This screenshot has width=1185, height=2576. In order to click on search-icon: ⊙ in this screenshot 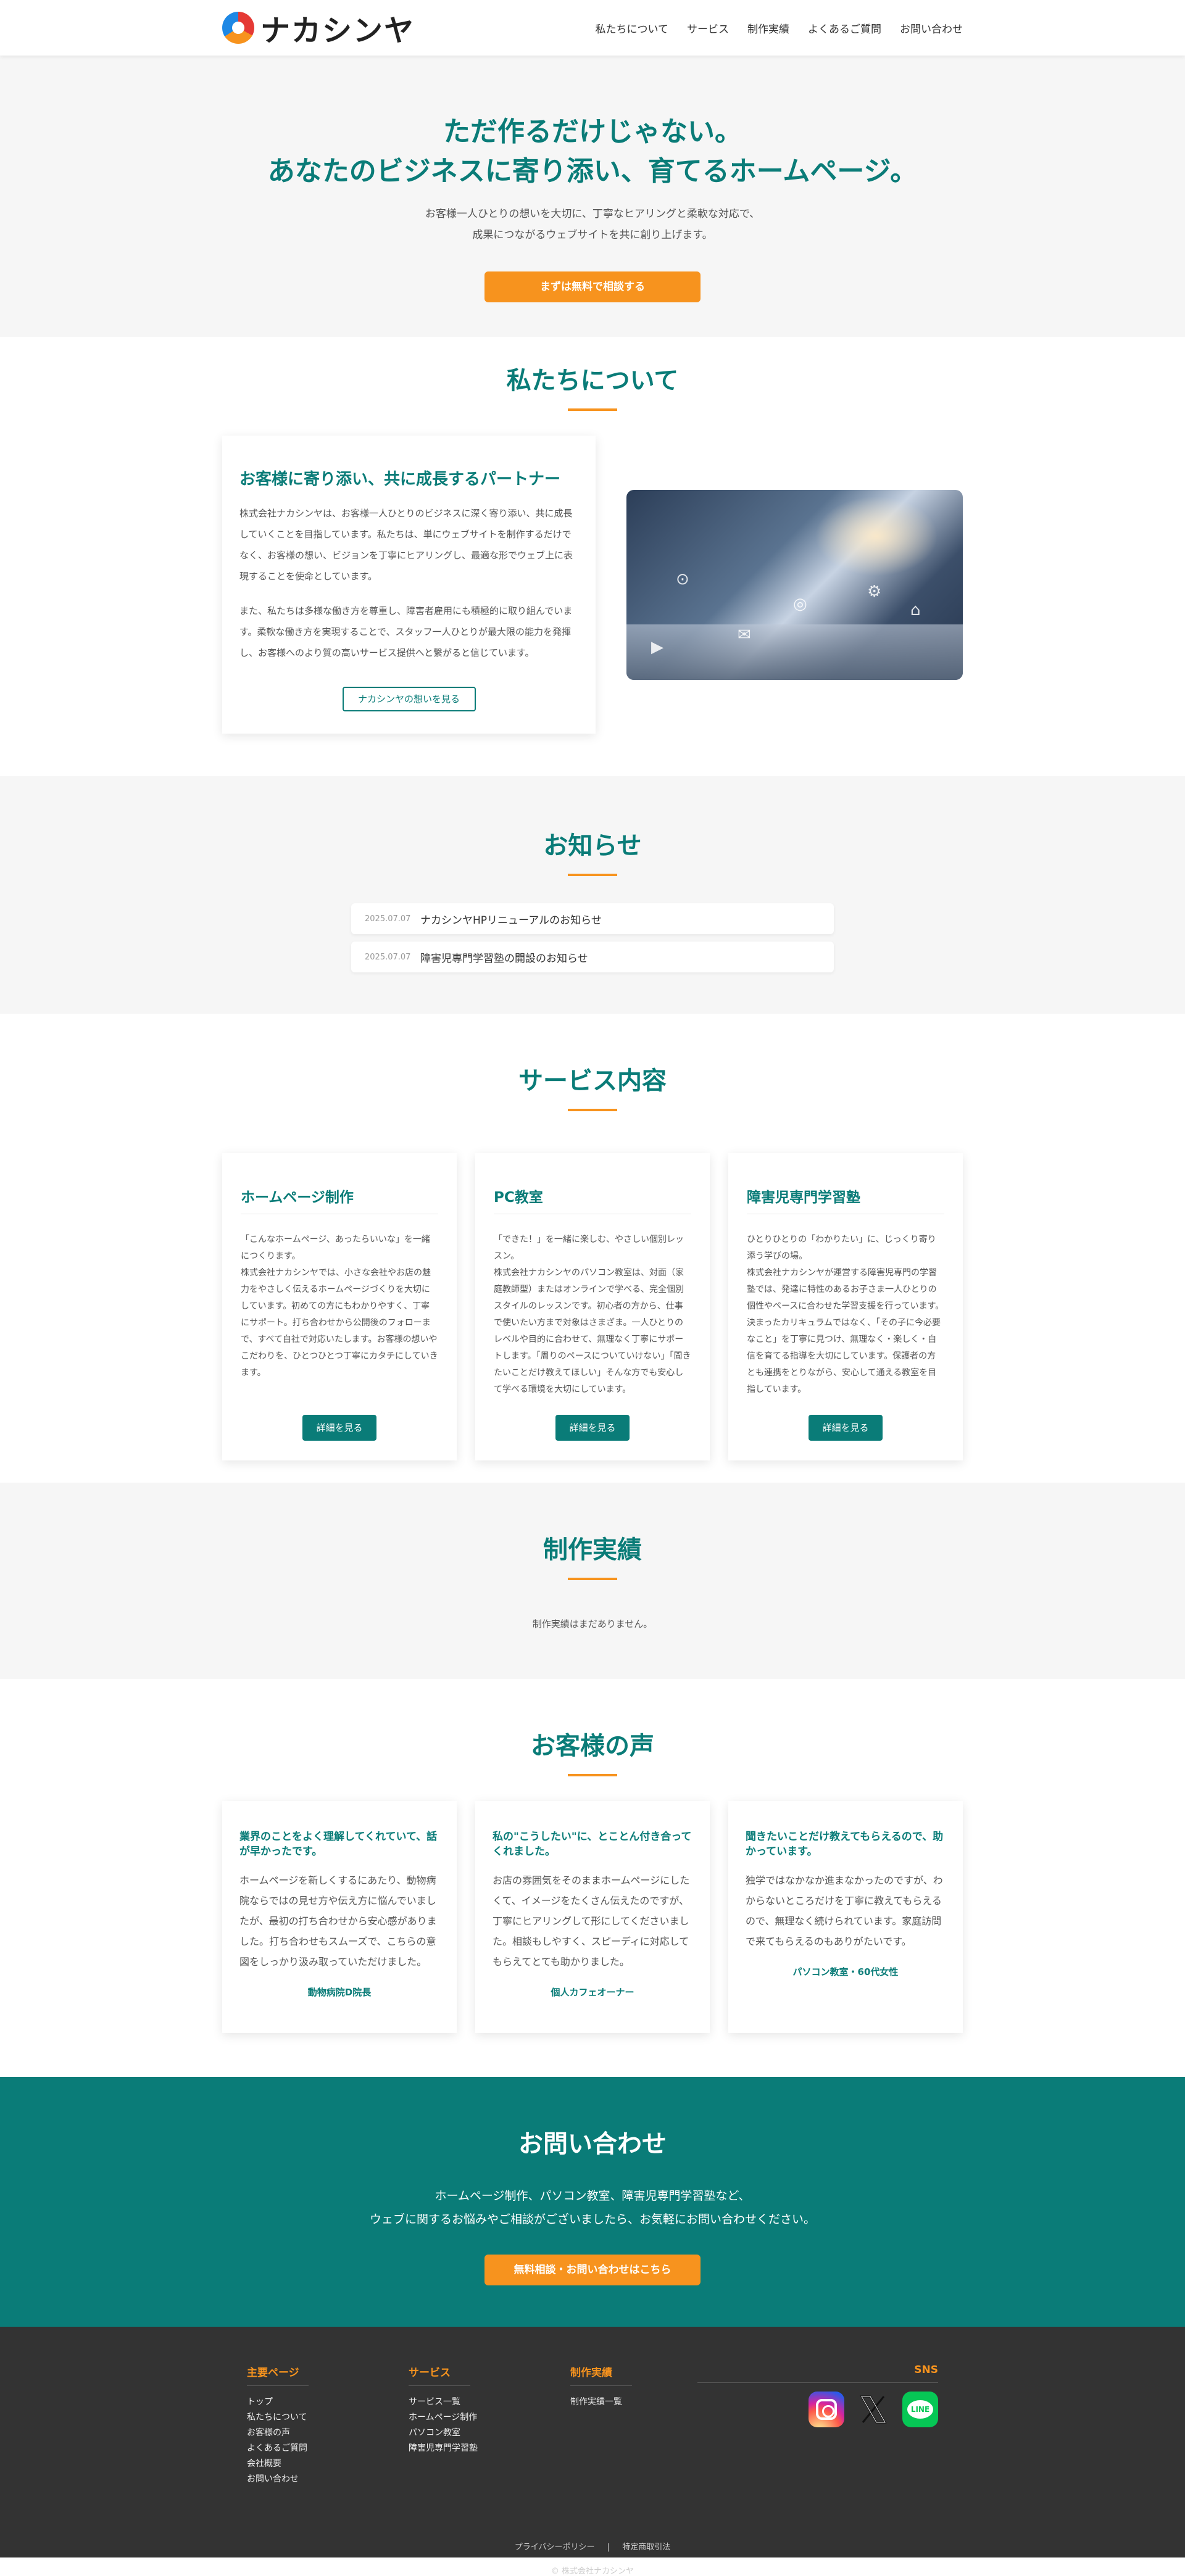, I will do `click(683, 579)`.